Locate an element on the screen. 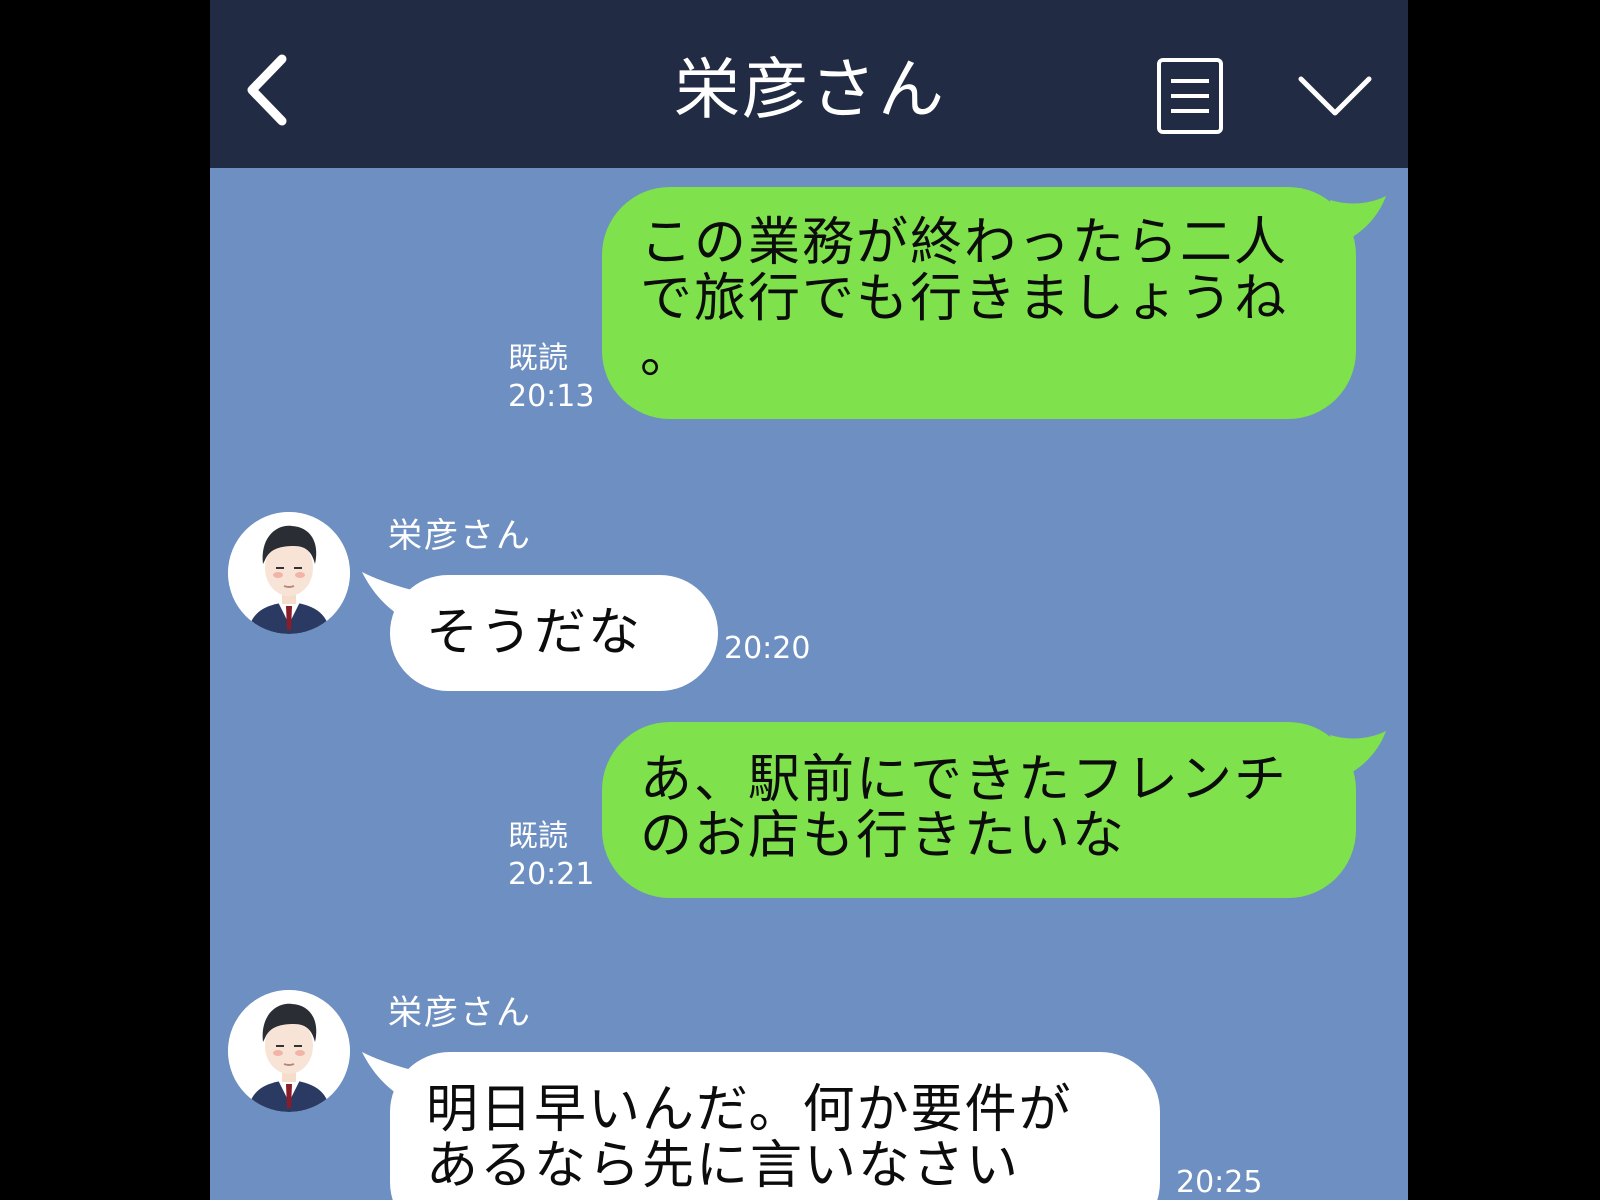 This screenshot has height=1200, width=1600. outgoing-message-bubble: あ、駅前にできたフレンチ のお店も行きたいな is located at coordinates (979, 810).